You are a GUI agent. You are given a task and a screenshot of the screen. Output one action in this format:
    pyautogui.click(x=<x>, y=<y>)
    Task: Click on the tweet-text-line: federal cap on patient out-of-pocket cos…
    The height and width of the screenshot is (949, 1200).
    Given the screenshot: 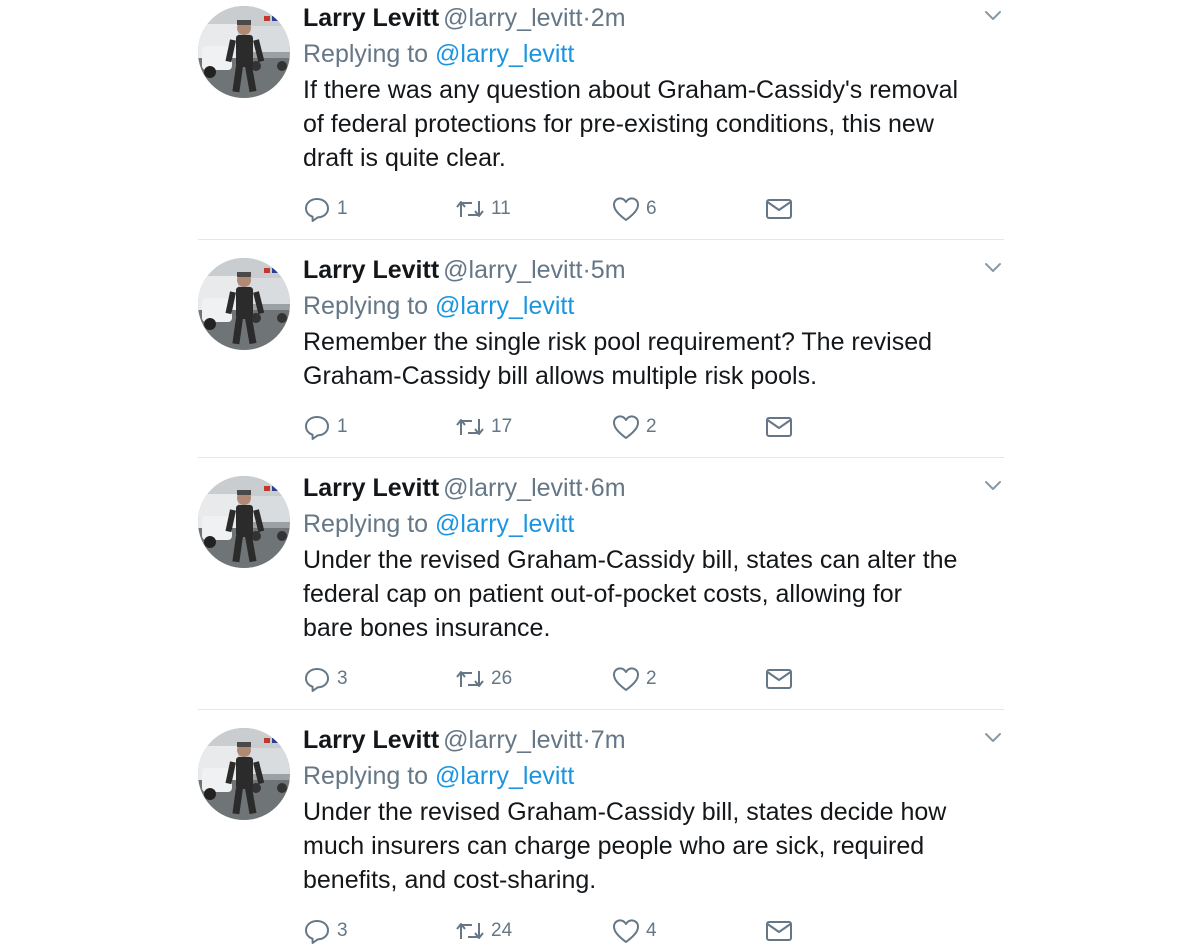 What is the action you would take?
    pyautogui.click(x=602, y=594)
    